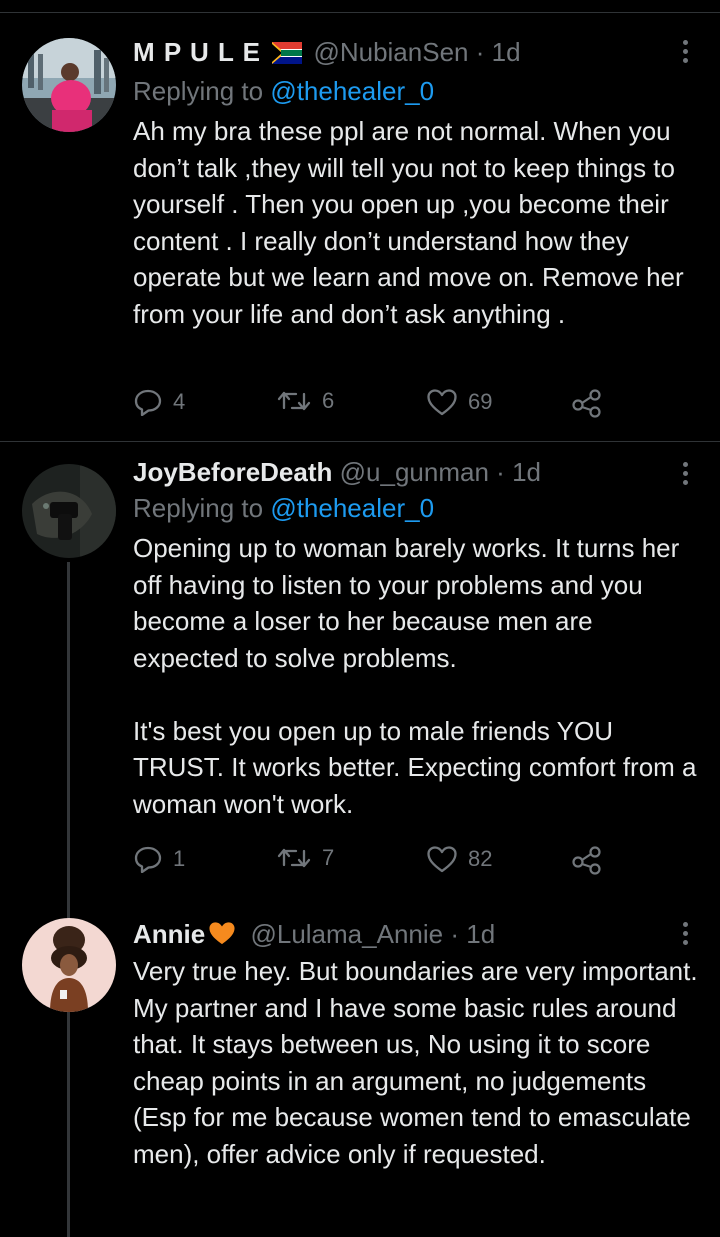 This screenshot has height=1237, width=720. Describe the element at coordinates (232, 472) in the screenshot. I see `display-name: JoyBeforeDeath` at that location.